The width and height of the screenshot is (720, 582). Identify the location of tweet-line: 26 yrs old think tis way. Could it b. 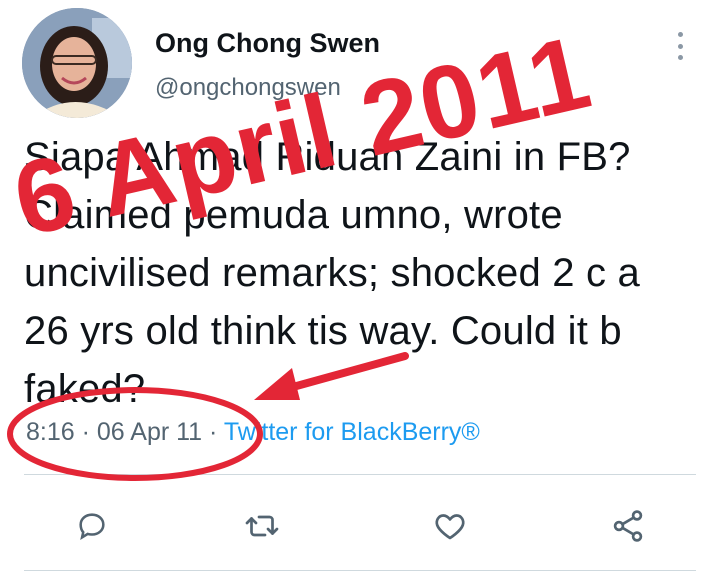
(323, 331).